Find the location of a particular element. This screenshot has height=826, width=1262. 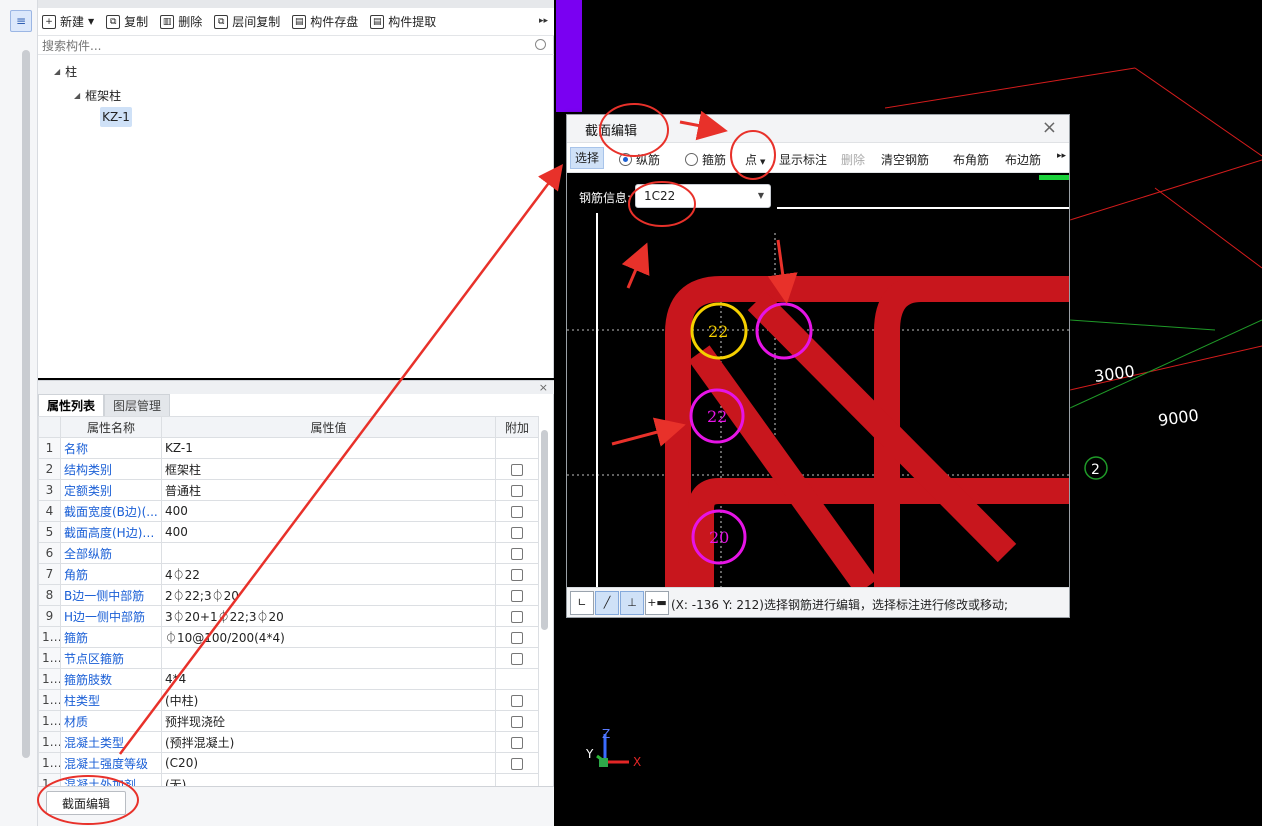

add-point-button: +▬ is located at coordinates (657, 603).